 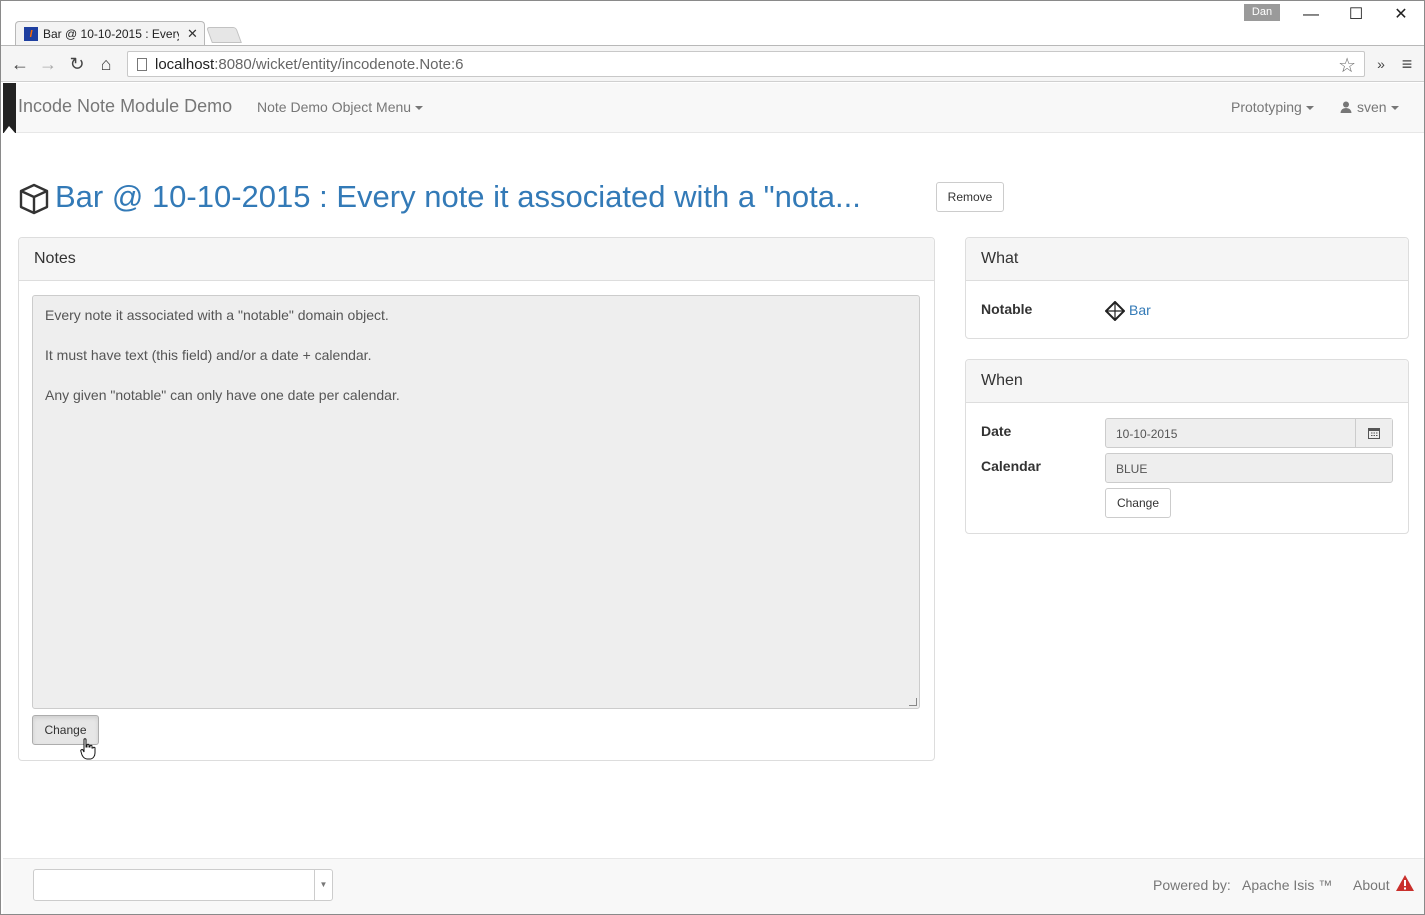 What do you see at coordinates (1346, 107) in the screenshot?
I see `user-icon` at bounding box center [1346, 107].